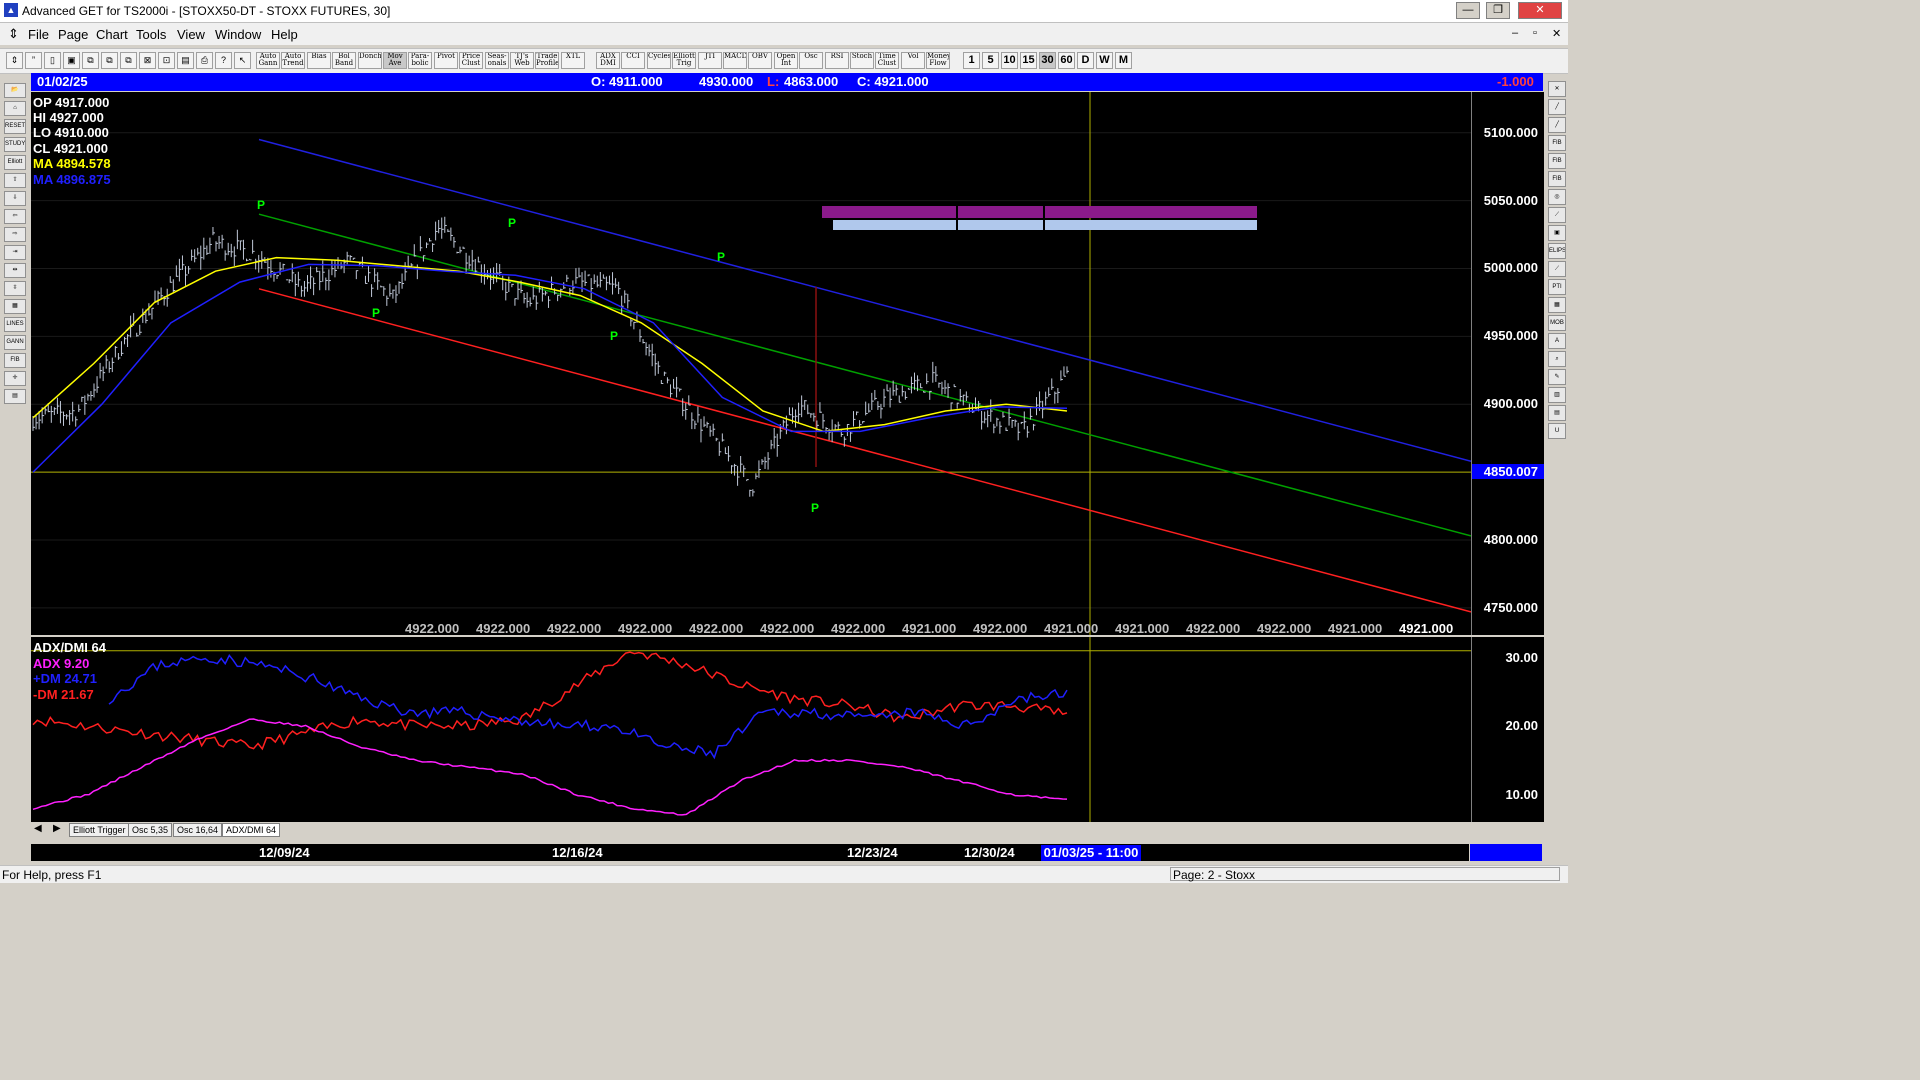 The image size is (1920, 1080). I want to click on maximize-button: ❐, so click(1498, 10).